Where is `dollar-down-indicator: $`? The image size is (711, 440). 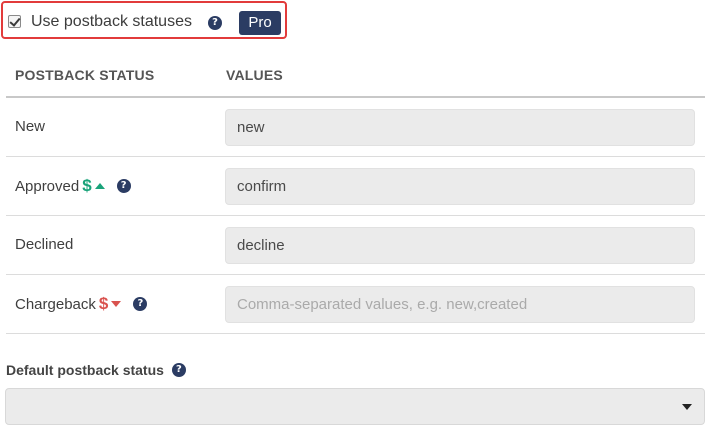 dollar-down-indicator: $ is located at coordinates (103, 303).